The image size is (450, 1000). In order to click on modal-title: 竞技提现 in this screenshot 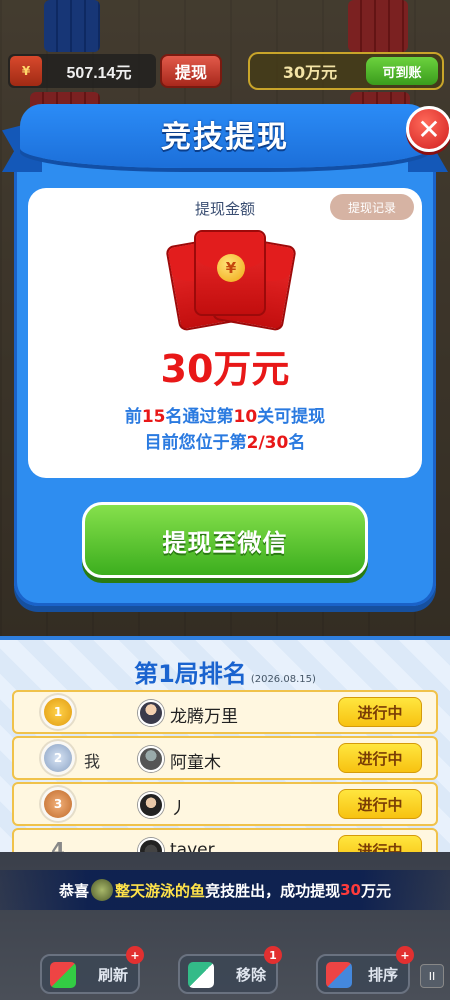, I will do `click(225, 137)`.